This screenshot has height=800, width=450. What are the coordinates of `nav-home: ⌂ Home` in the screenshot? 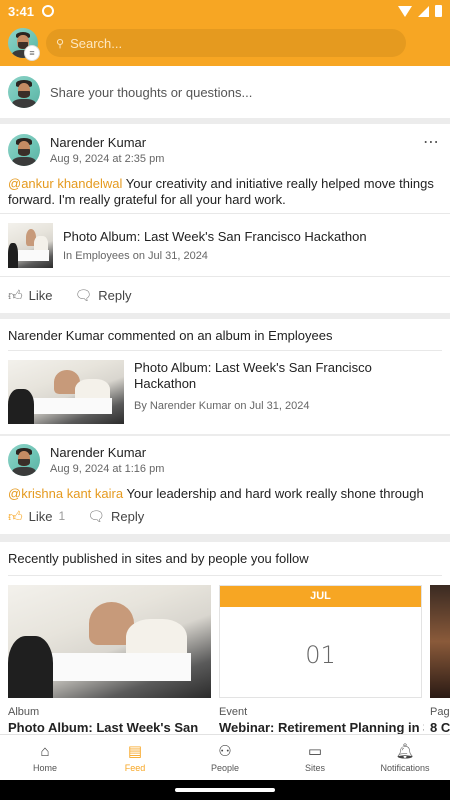 It's located at (45, 757).